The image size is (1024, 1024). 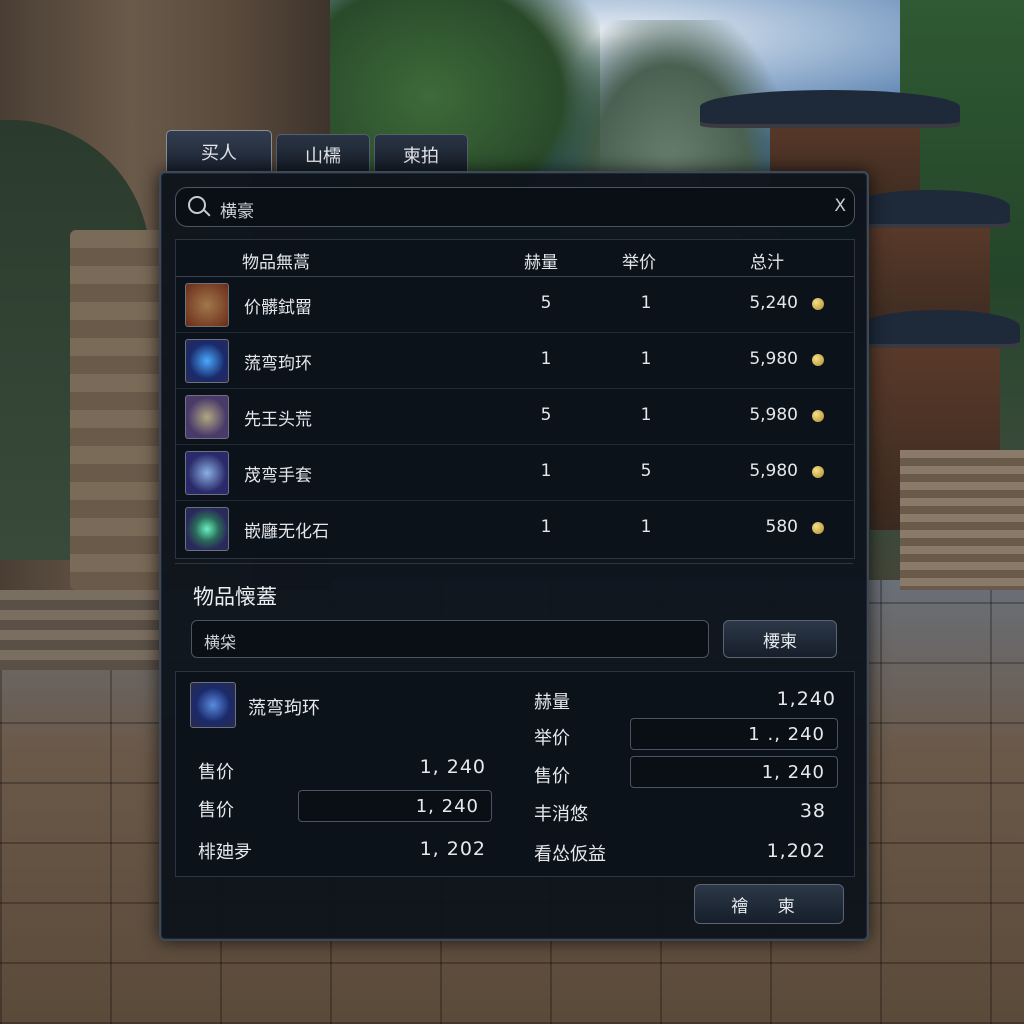 I want to click on detail-value: 1,240, so click(x=806, y=699).